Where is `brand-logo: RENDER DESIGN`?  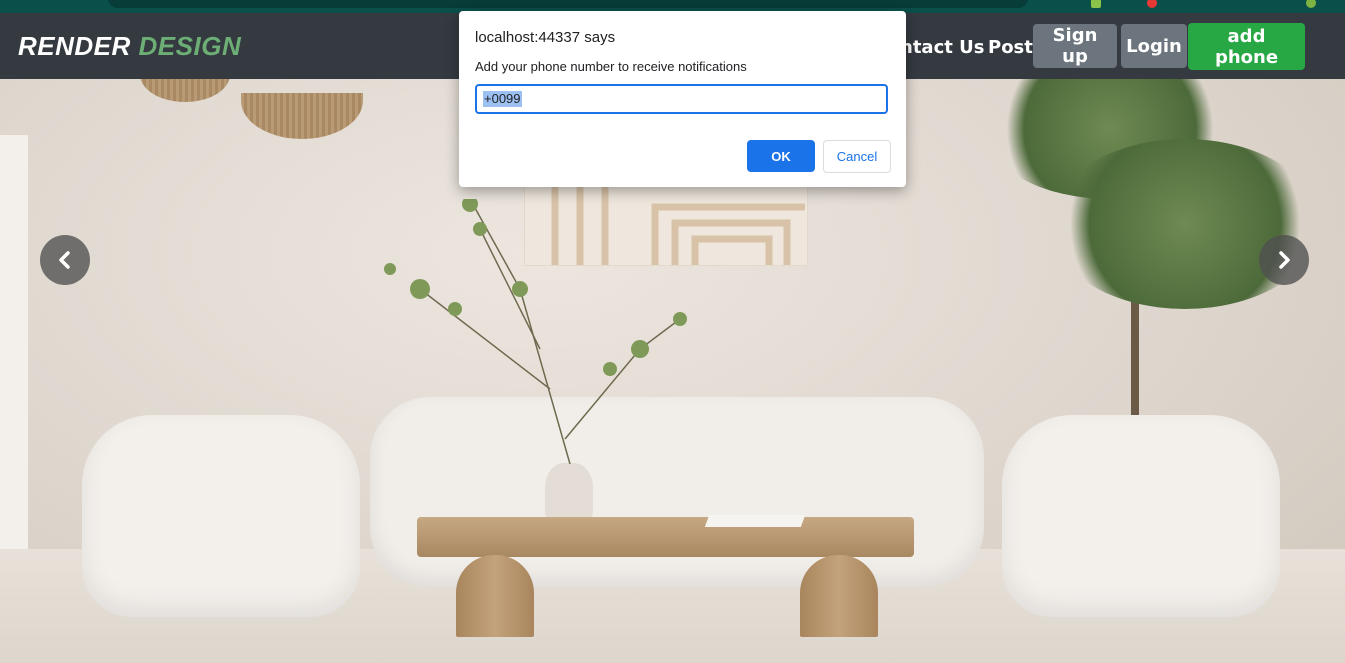
brand-logo: RENDER DESIGN is located at coordinates (129, 46).